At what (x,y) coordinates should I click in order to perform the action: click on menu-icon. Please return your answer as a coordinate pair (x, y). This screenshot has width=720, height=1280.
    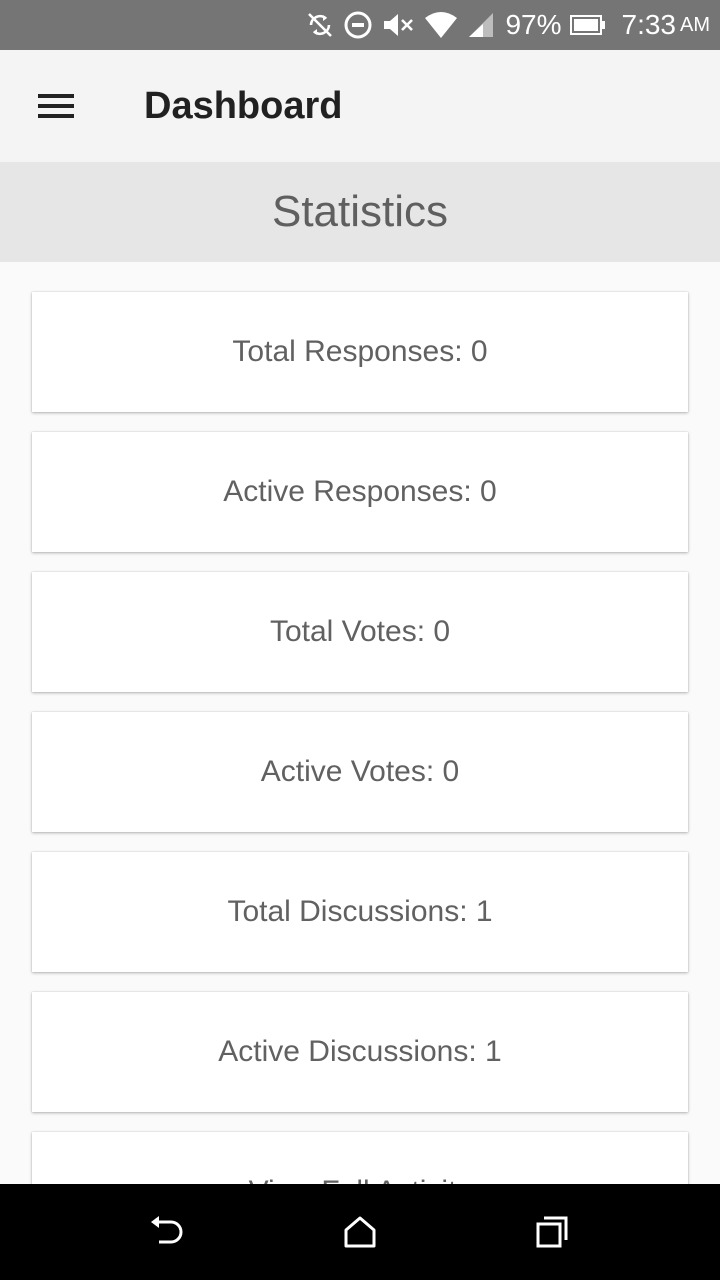
    Looking at the image, I should click on (56, 106).